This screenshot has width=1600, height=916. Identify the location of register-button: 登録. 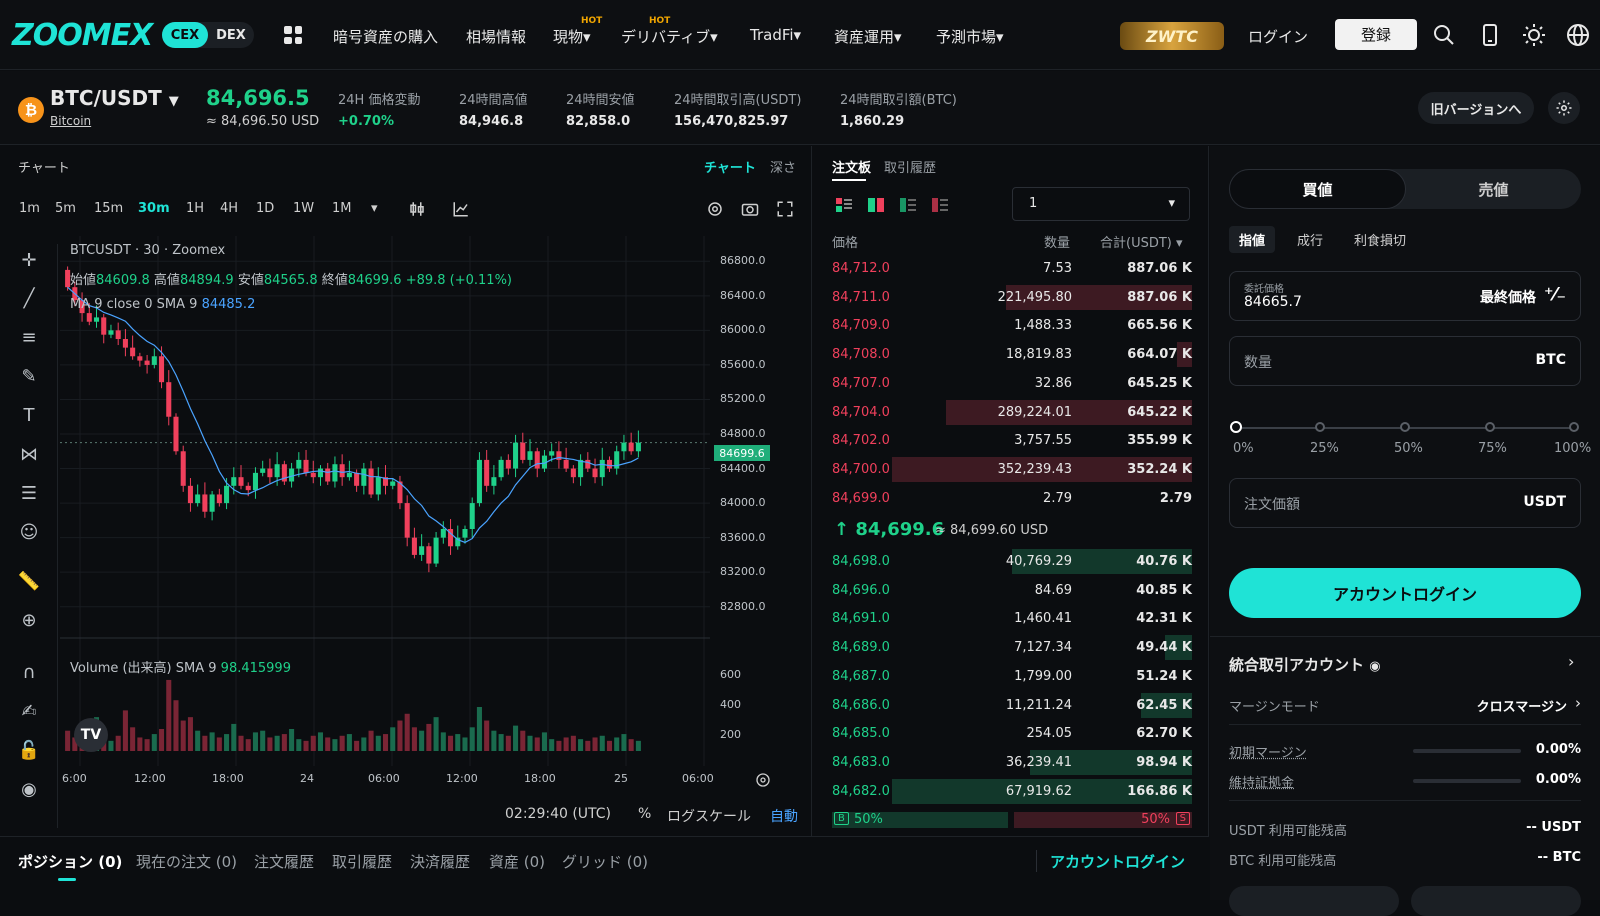
(1376, 34).